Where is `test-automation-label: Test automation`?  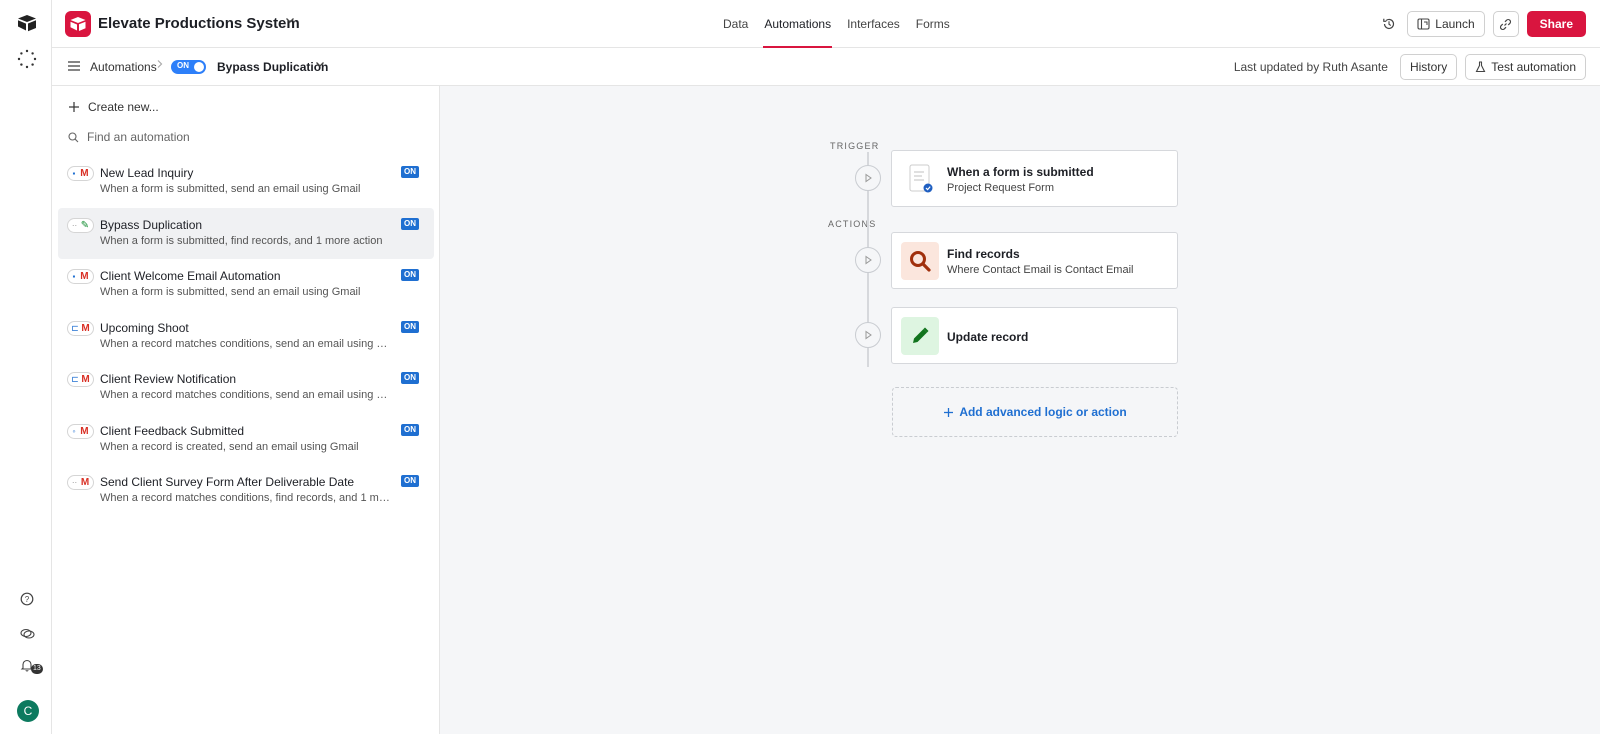 test-automation-label: Test automation is located at coordinates (1533, 67).